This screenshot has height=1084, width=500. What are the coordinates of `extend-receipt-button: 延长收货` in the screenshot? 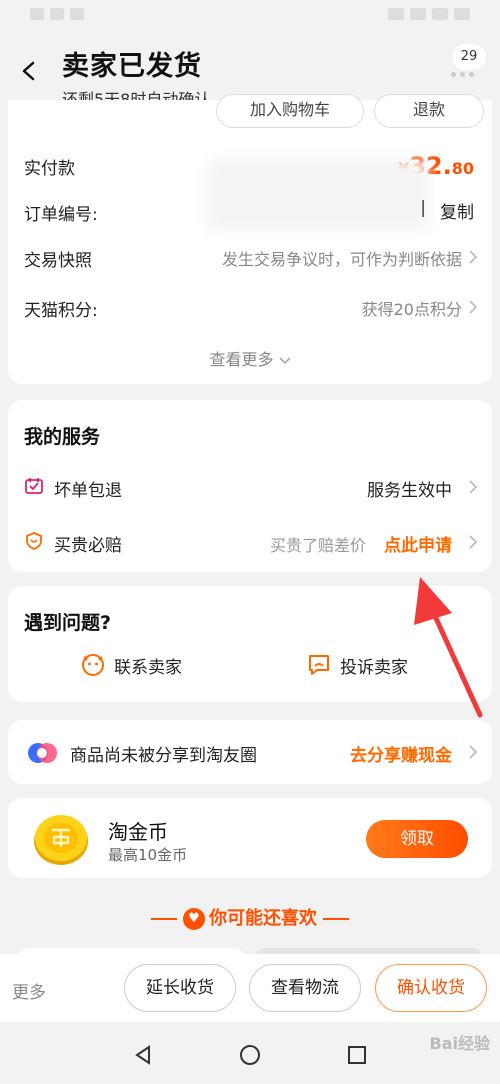 It's located at (180, 988).